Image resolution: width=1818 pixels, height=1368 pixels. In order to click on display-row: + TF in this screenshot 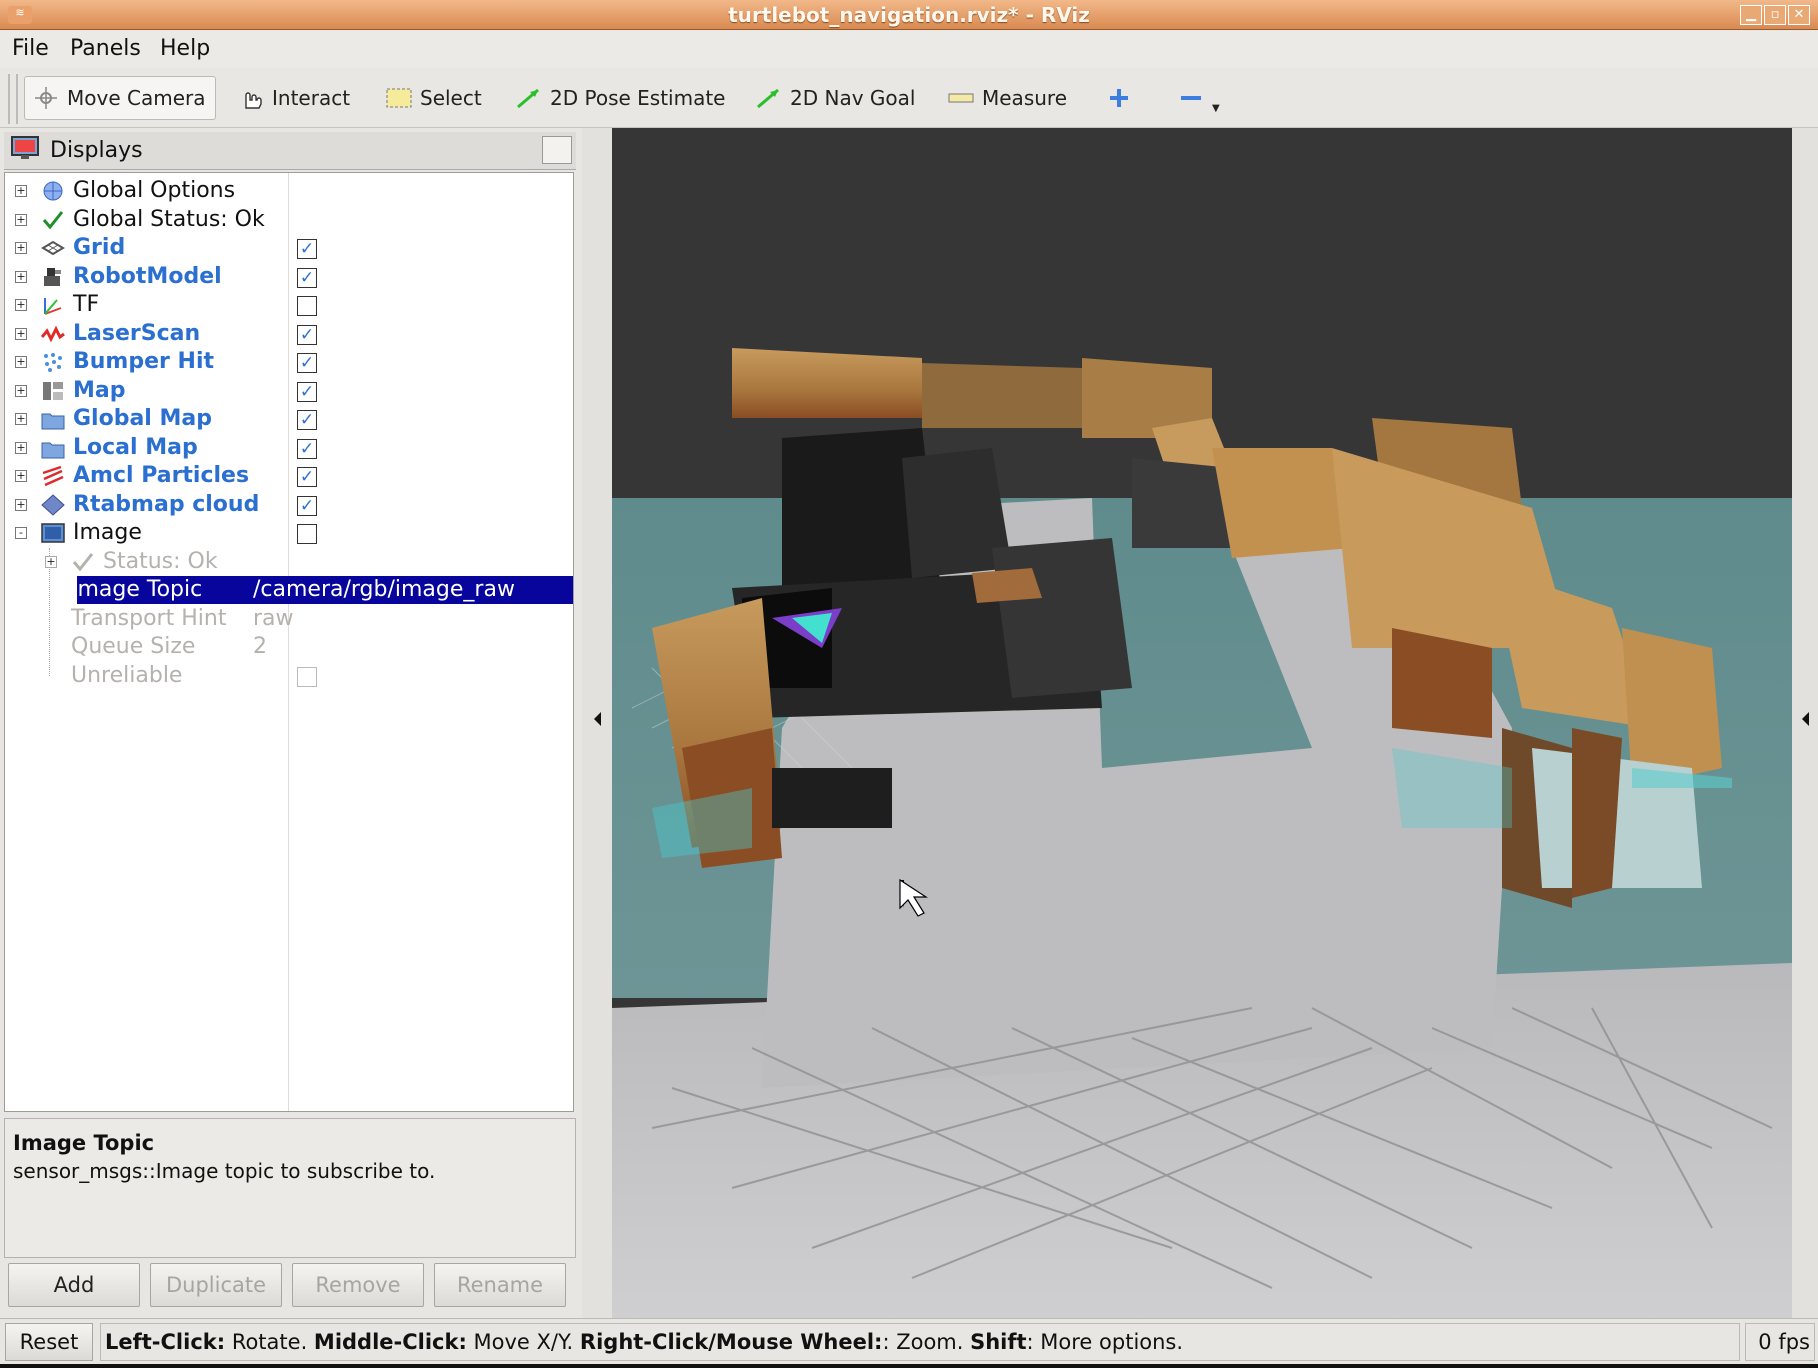, I will do `click(289, 305)`.